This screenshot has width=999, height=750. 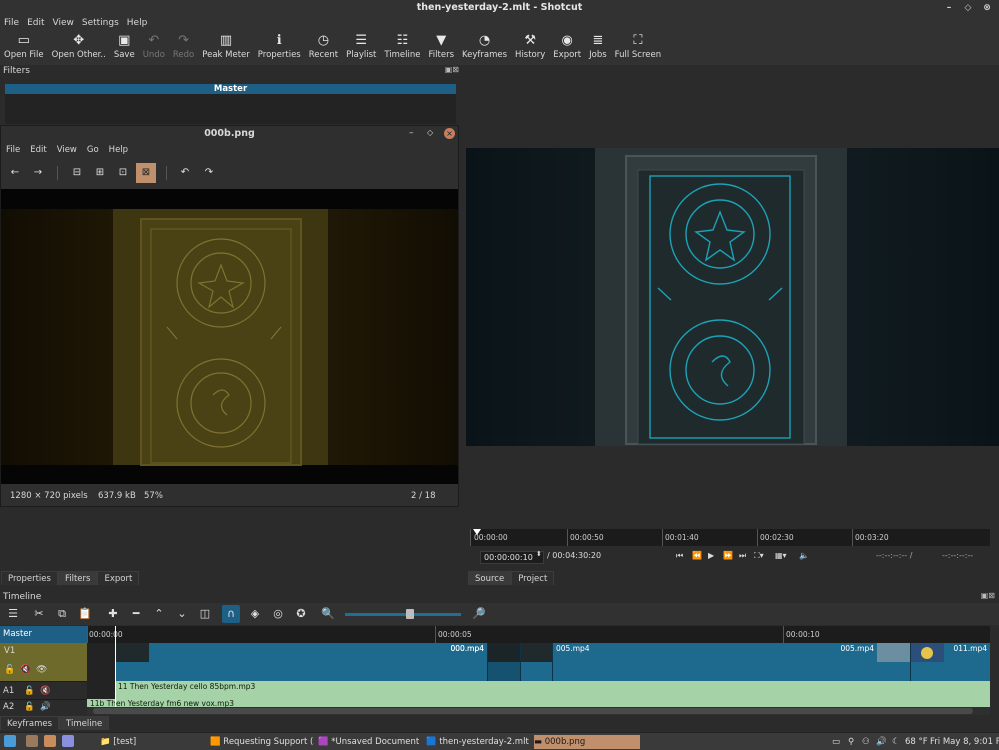 What do you see at coordinates (987, 8) in the screenshot?
I see `close-icon: ⊗` at bounding box center [987, 8].